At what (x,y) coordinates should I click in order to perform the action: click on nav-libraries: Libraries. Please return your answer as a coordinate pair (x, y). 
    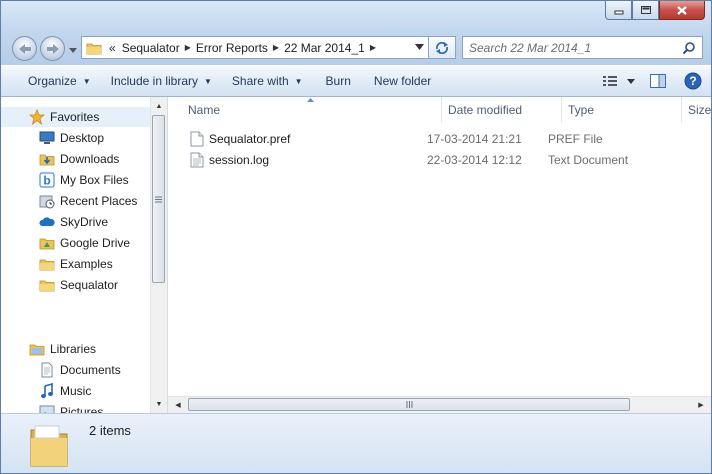
    Looking at the image, I should click on (62, 349).